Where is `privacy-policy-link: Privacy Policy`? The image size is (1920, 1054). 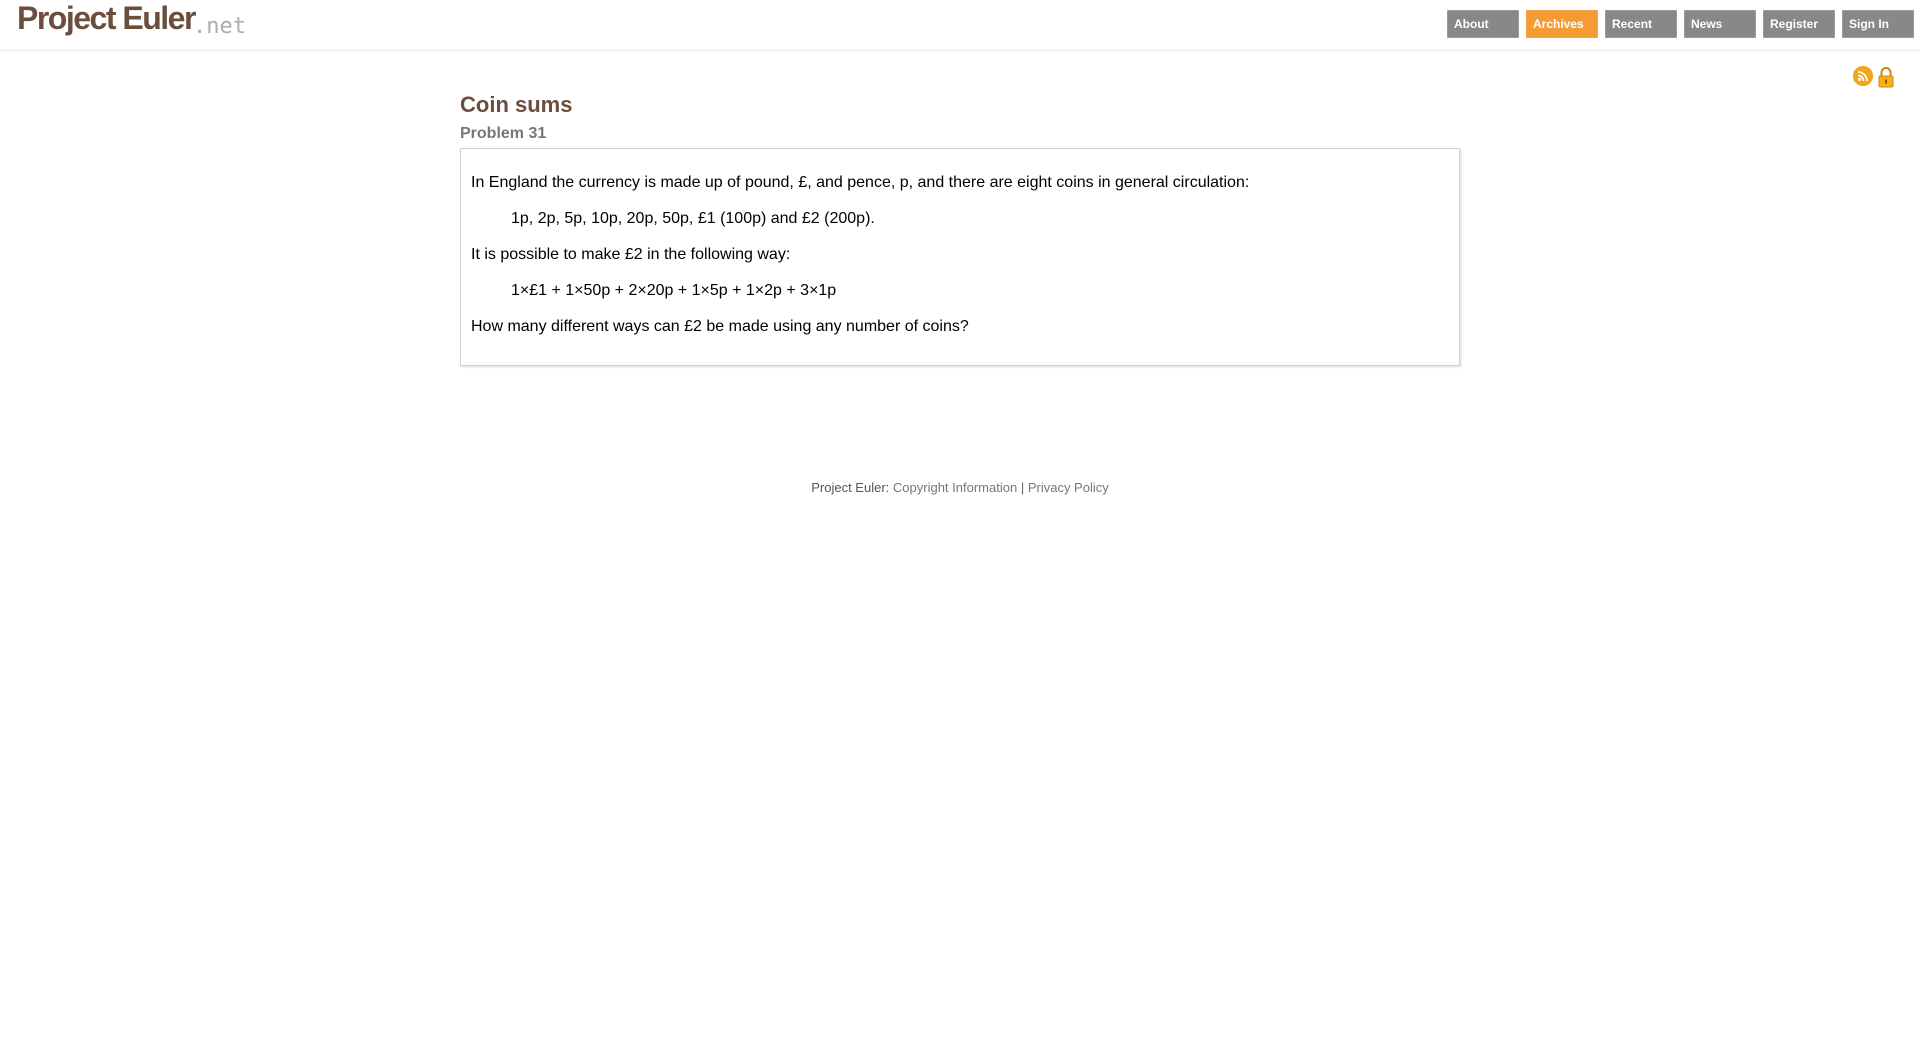 privacy-policy-link: Privacy Policy is located at coordinates (1068, 487).